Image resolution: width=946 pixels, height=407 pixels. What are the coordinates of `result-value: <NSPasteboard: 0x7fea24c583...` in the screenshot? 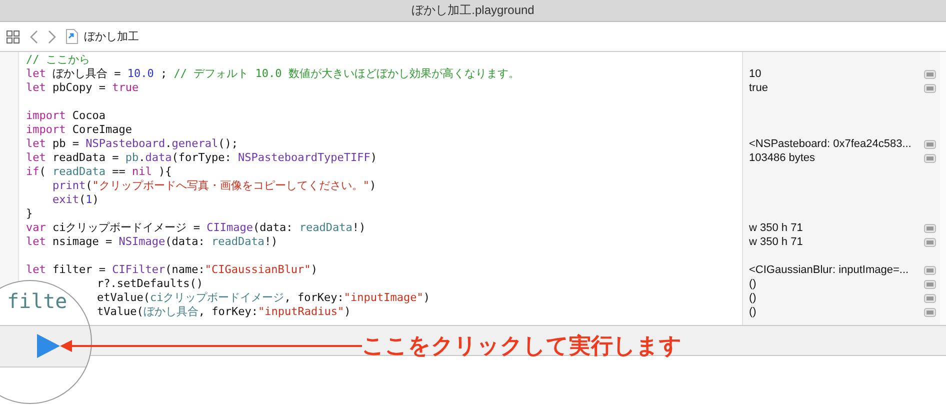 It's located at (830, 144).